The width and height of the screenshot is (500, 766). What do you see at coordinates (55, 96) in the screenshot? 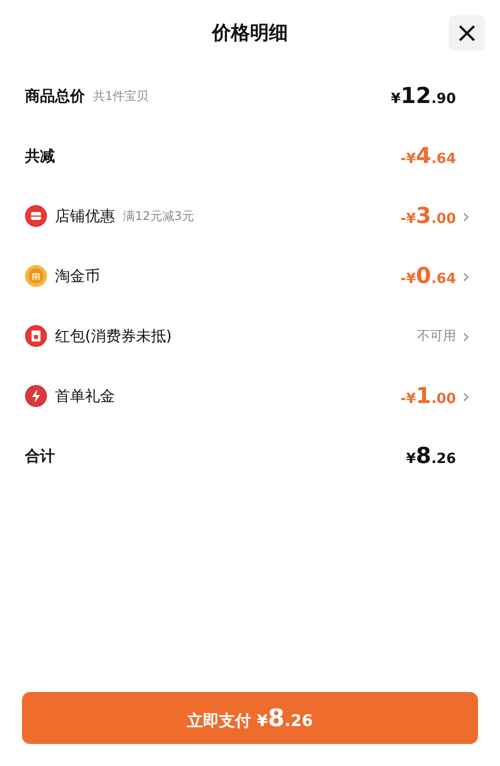
I see `row-label: 商品总价` at bounding box center [55, 96].